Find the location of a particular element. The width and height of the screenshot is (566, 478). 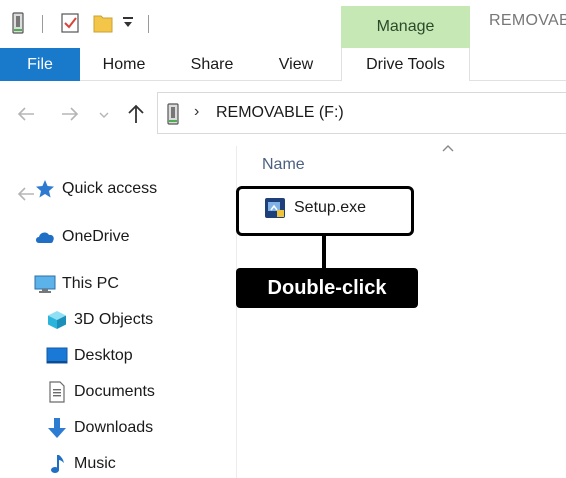

column-header-name: Name is located at coordinates (283, 165).